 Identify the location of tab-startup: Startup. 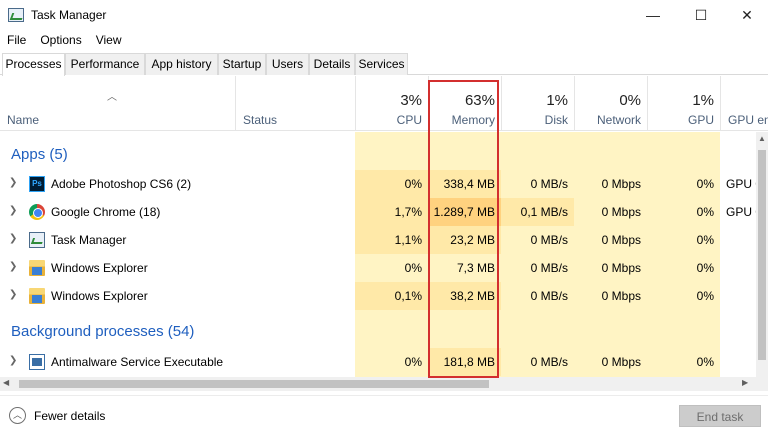
(242, 64).